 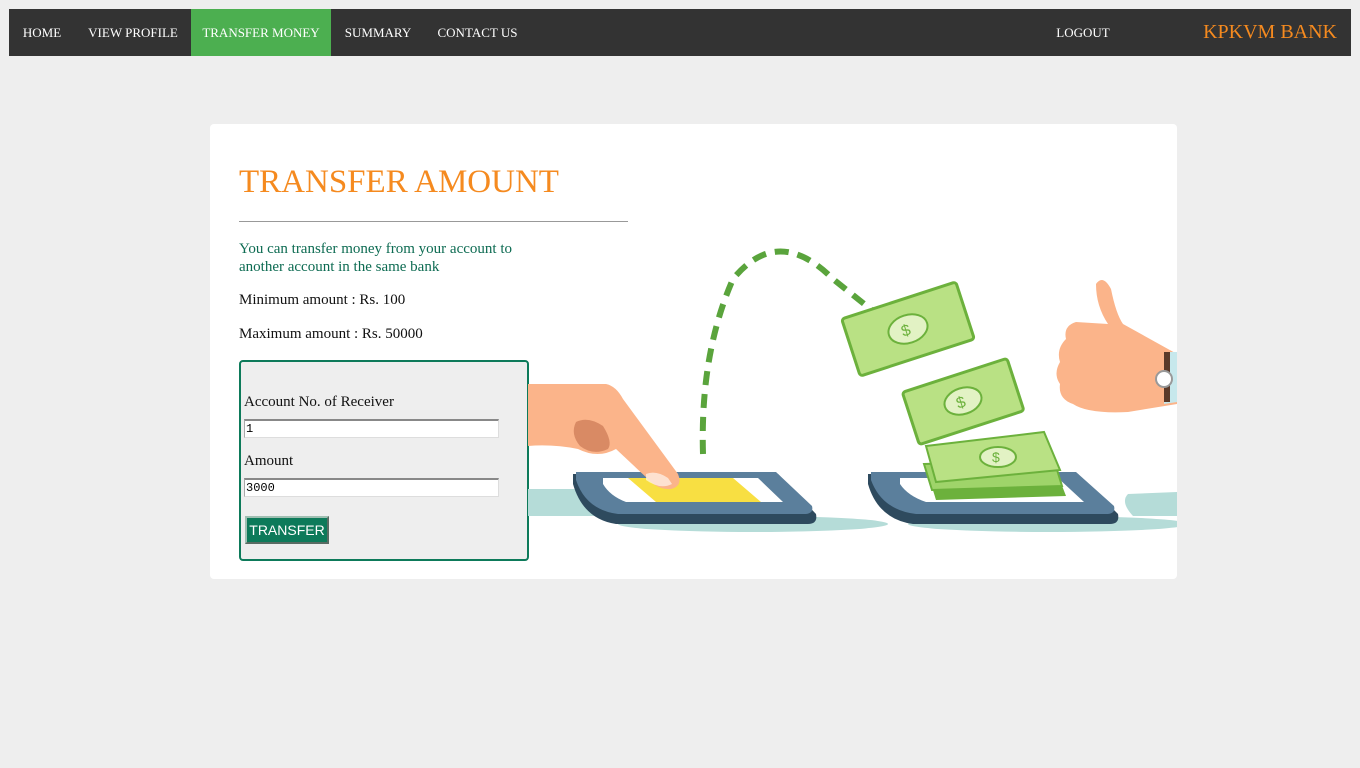 I want to click on brand-logo: KPKVM BANK, so click(x=1270, y=32).